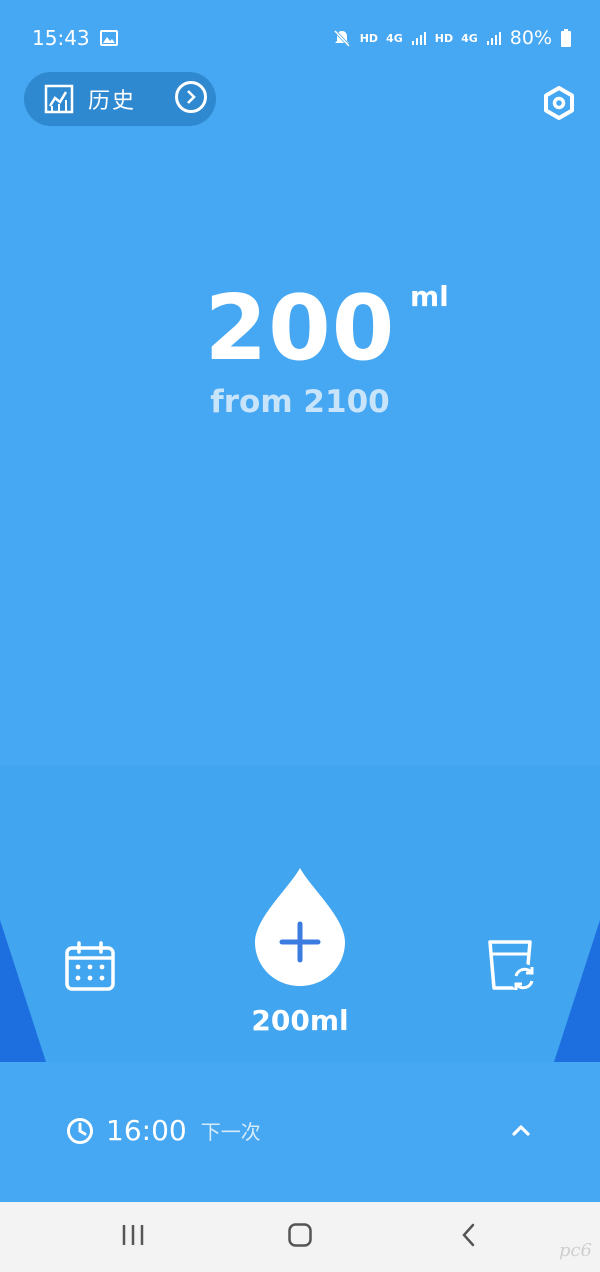 Image resolution: width=600 pixels, height=1272 pixels. I want to click on next-reminder: 16:00 下一次, so click(163, 1130).